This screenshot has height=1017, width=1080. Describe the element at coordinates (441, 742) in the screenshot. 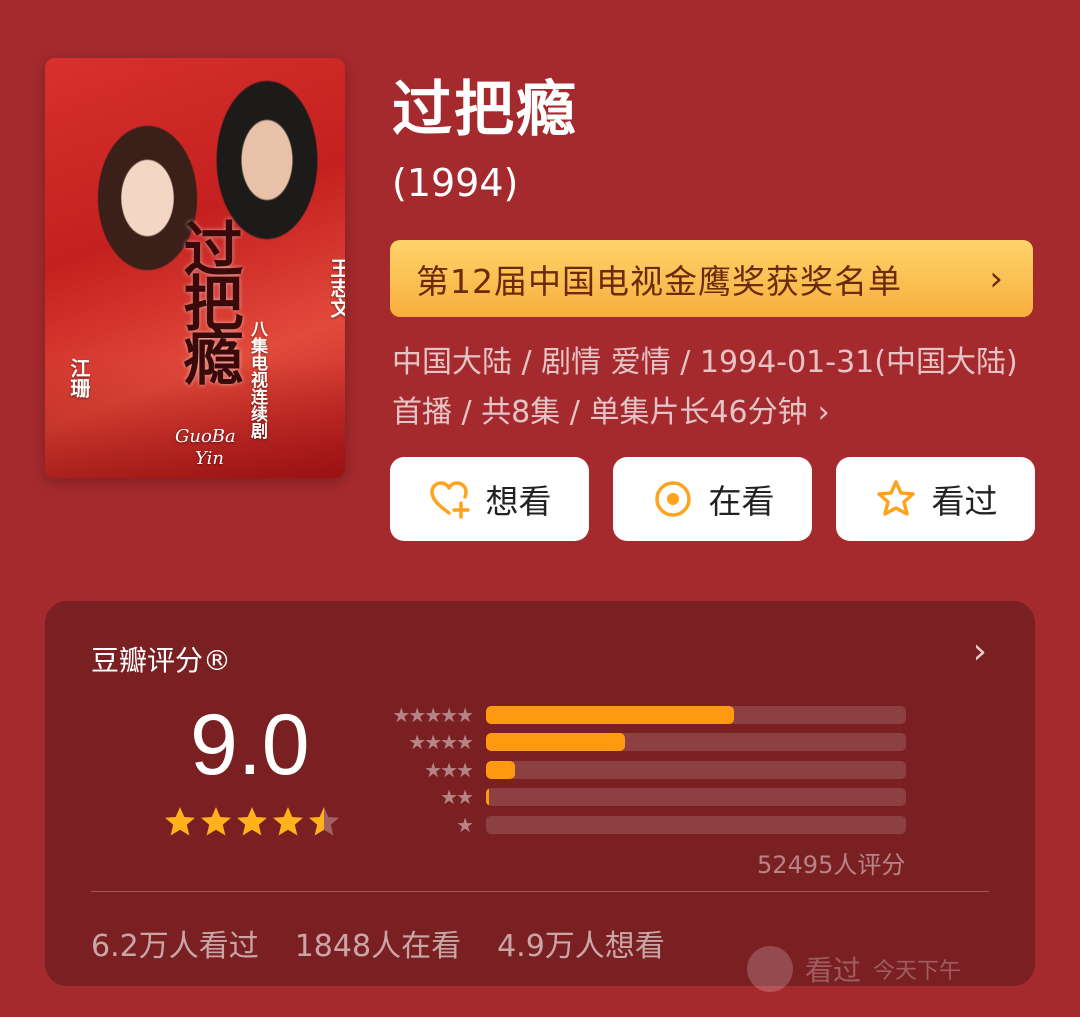

I see `rating-dist-stars-4: ★★★★` at that location.